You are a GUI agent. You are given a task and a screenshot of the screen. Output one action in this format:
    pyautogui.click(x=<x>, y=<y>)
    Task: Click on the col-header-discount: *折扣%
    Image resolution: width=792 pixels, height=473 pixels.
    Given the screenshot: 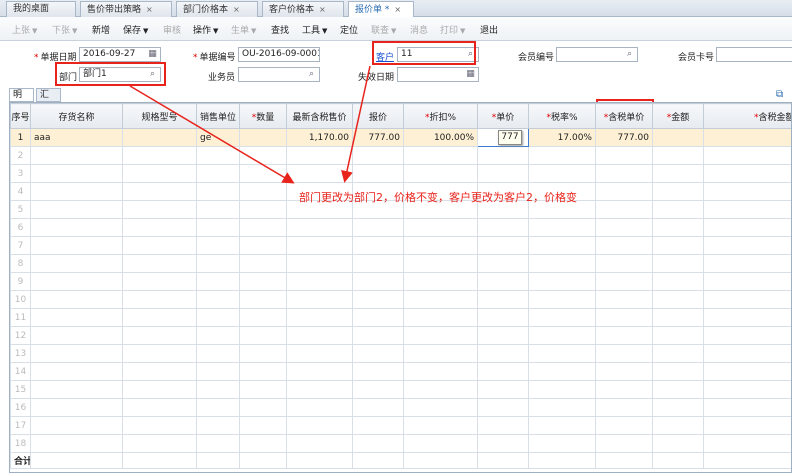 What is the action you would take?
    pyautogui.click(x=440, y=116)
    